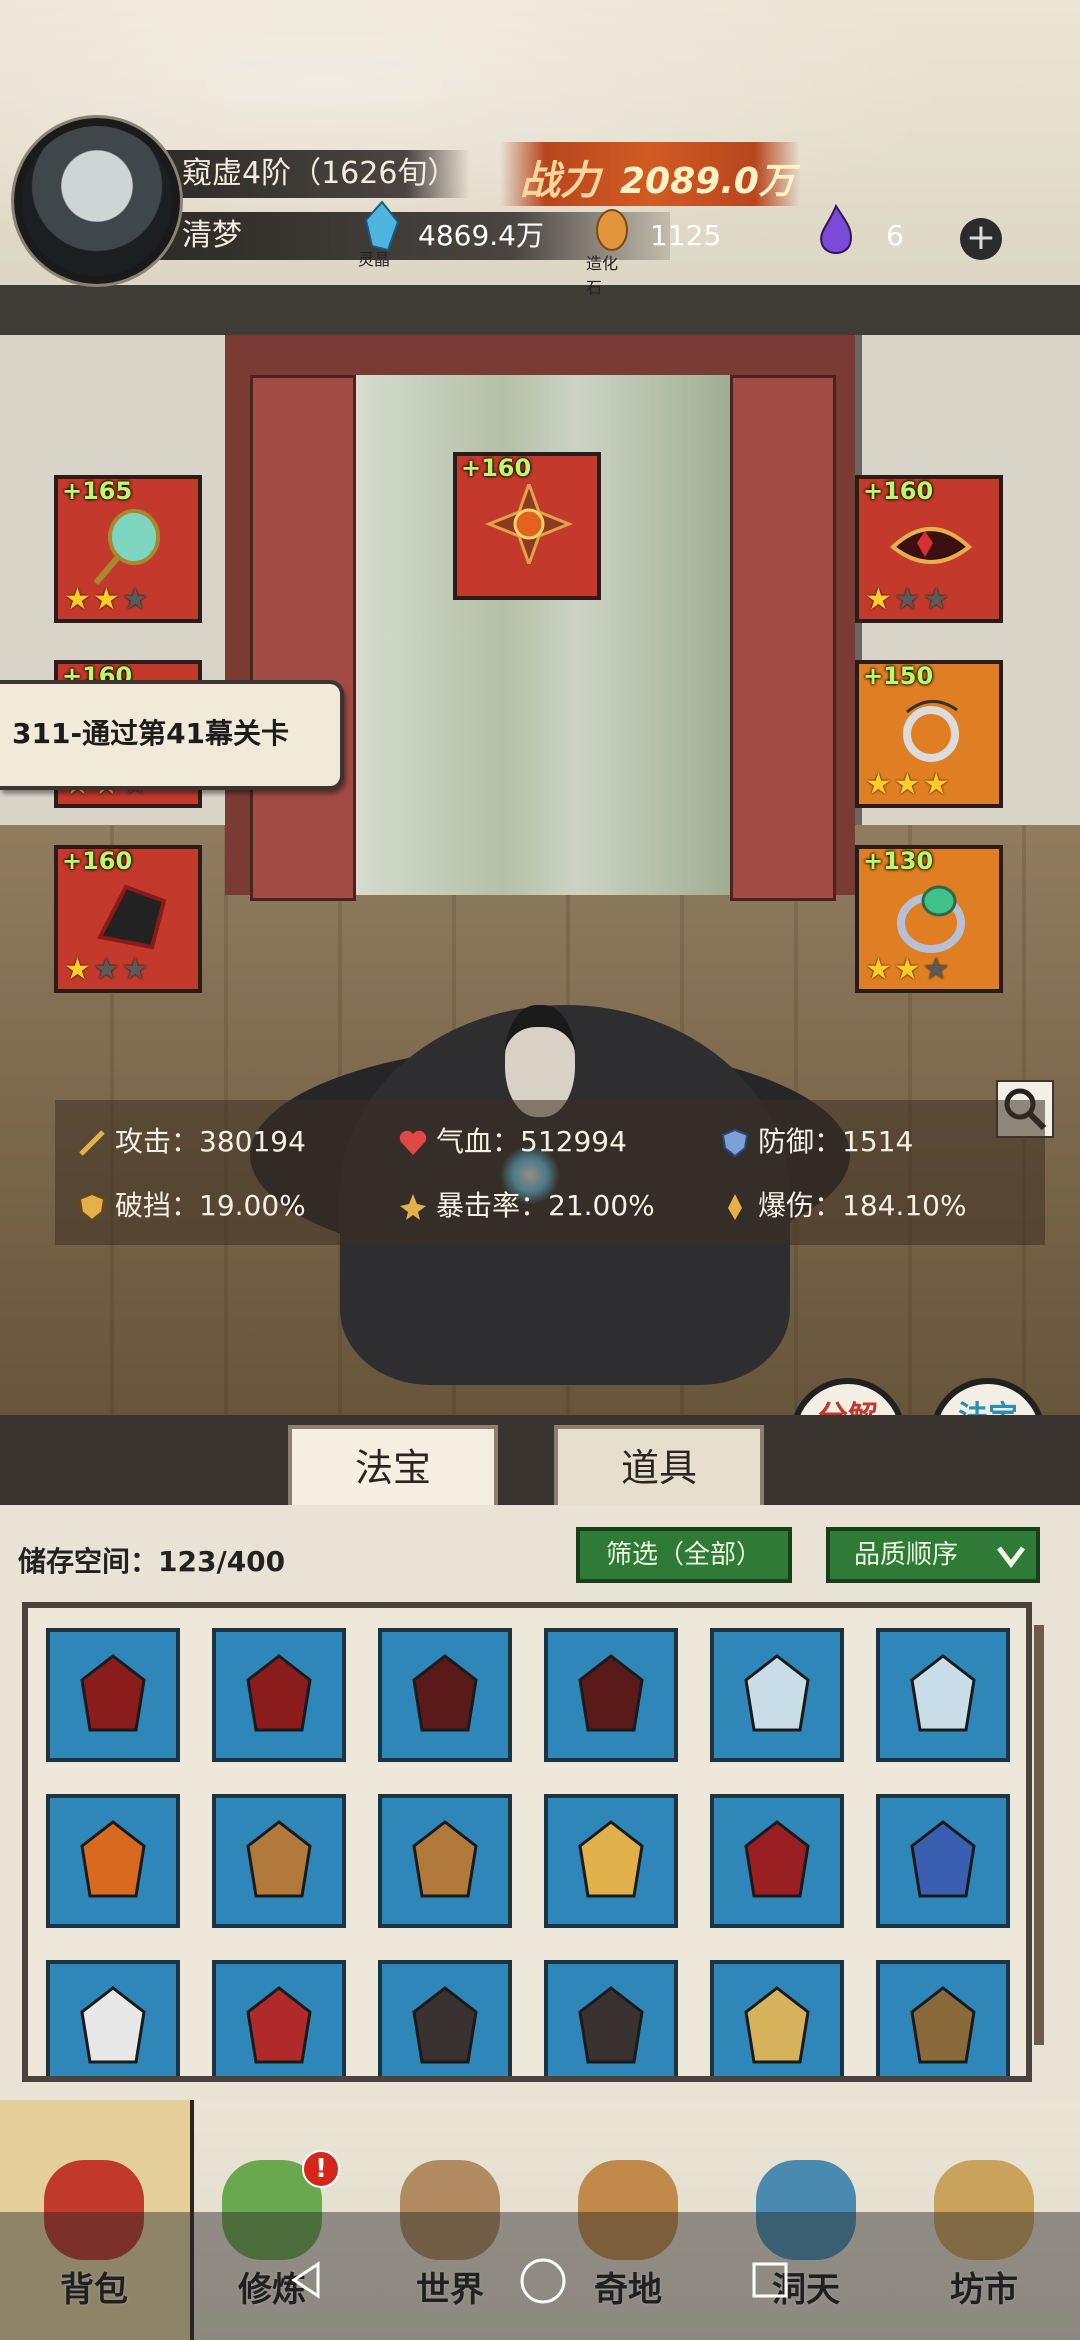  What do you see at coordinates (931, 731) in the screenshot?
I see `silver-pendant-icon` at bounding box center [931, 731].